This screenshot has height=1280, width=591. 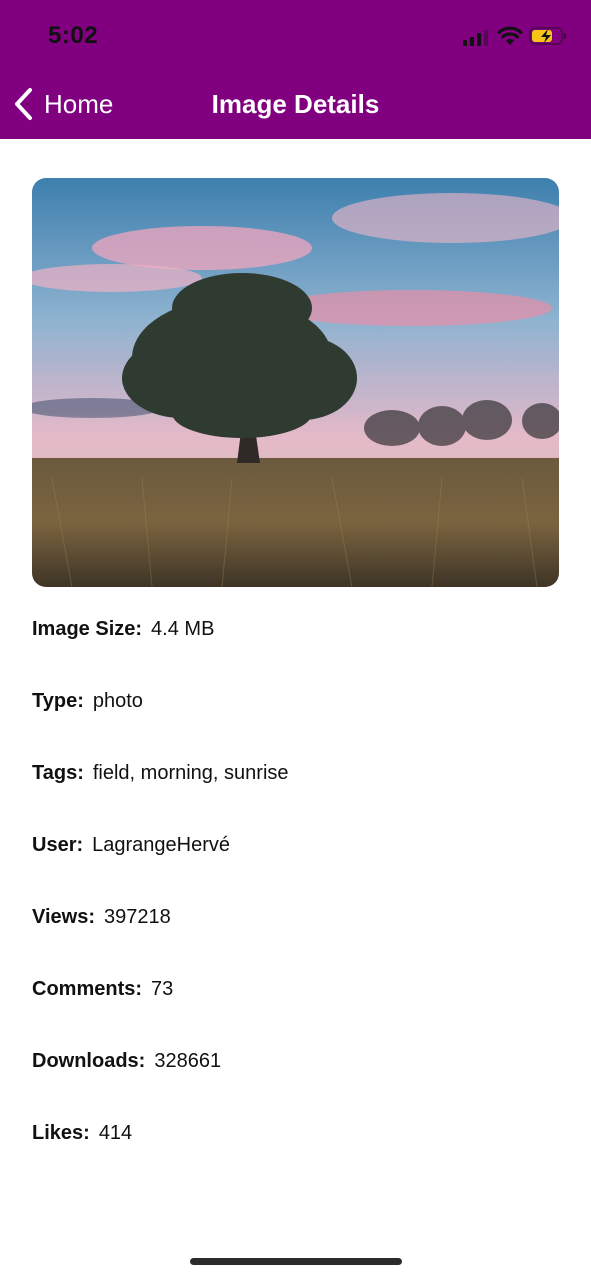 What do you see at coordinates (295, 864) in the screenshot?
I see `detail-user: User: LagrangeHervé` at bounding box center [295, 864].